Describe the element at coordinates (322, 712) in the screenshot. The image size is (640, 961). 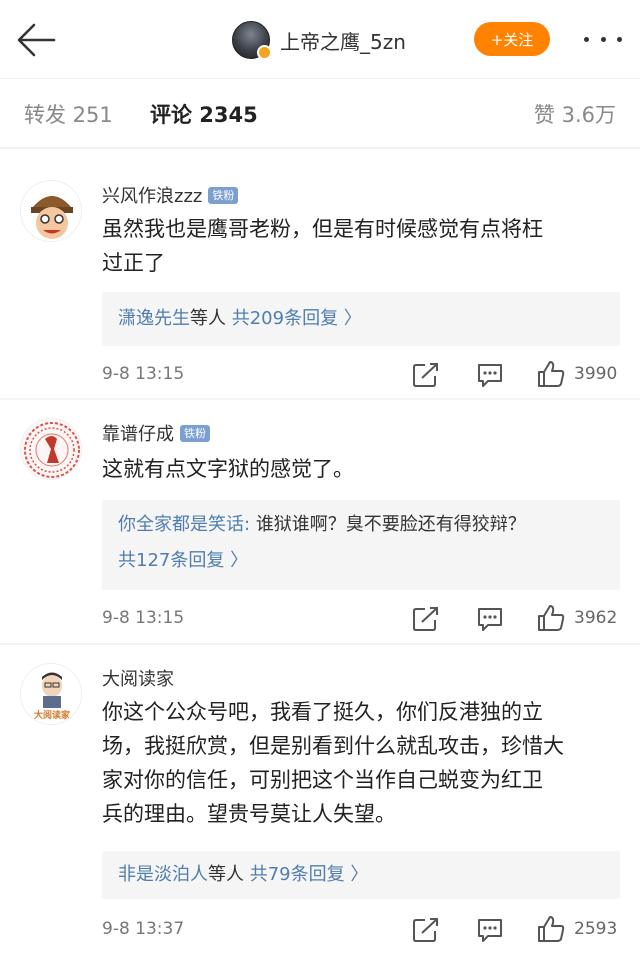
I see `comment-text-line: 你这个公众号吧，我看了挺久，你们反港独的立` at that location.